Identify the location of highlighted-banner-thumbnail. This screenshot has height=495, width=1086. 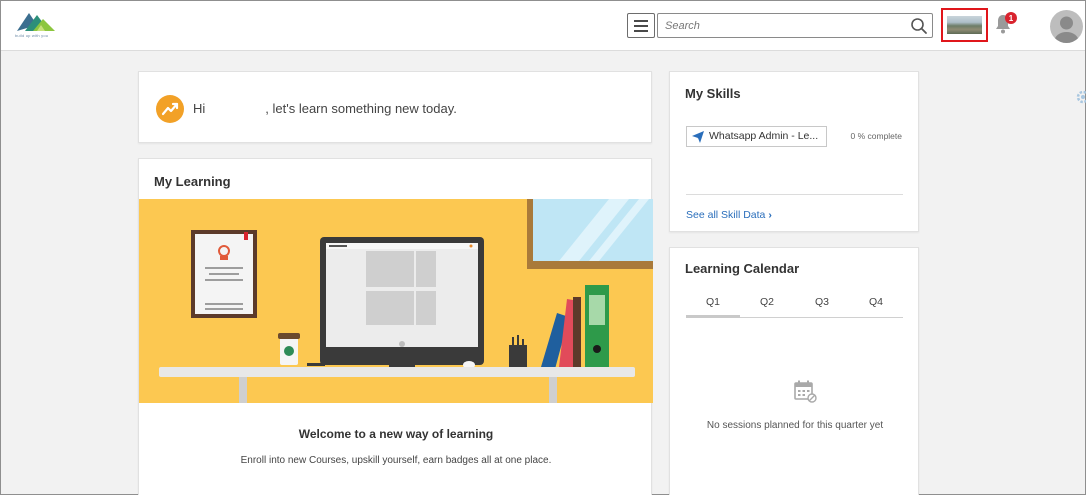
(964, 25).